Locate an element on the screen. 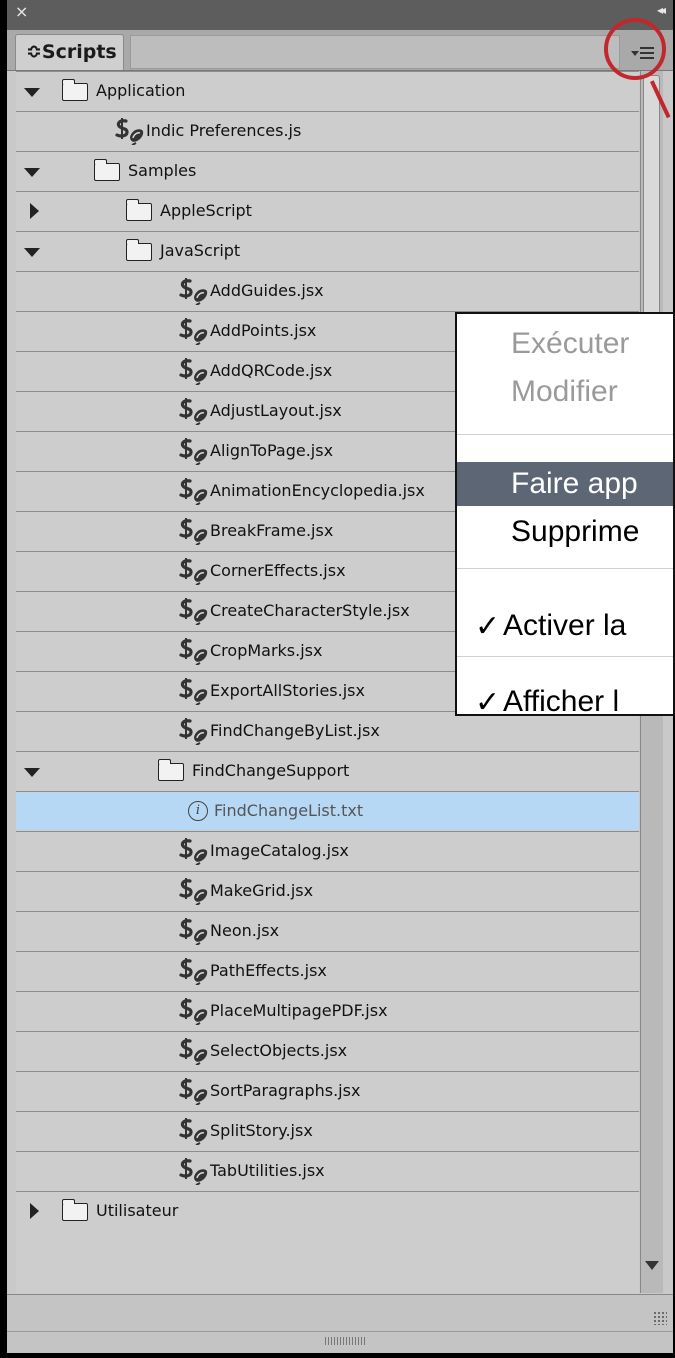  tree-file-row: Neon.jsx is located at coordinates (327, 930).